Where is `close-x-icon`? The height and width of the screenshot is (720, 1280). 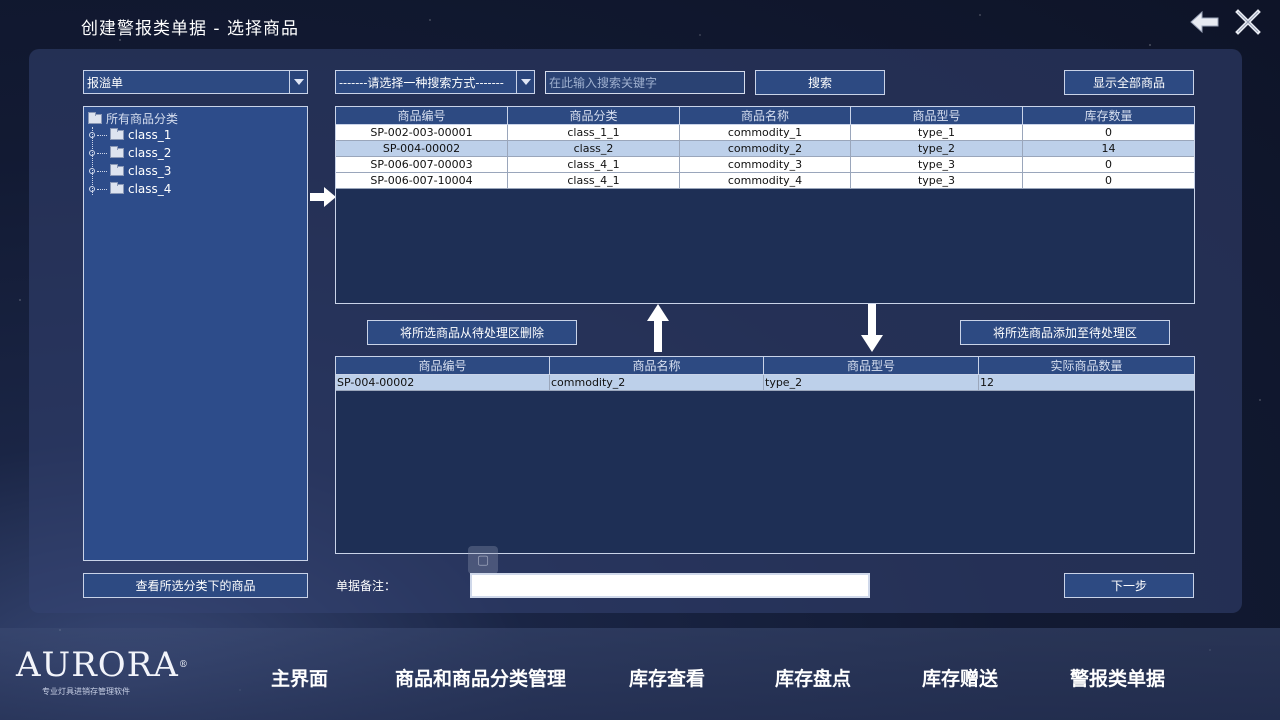
close-x-icon is located at coordinates (1250, 22).